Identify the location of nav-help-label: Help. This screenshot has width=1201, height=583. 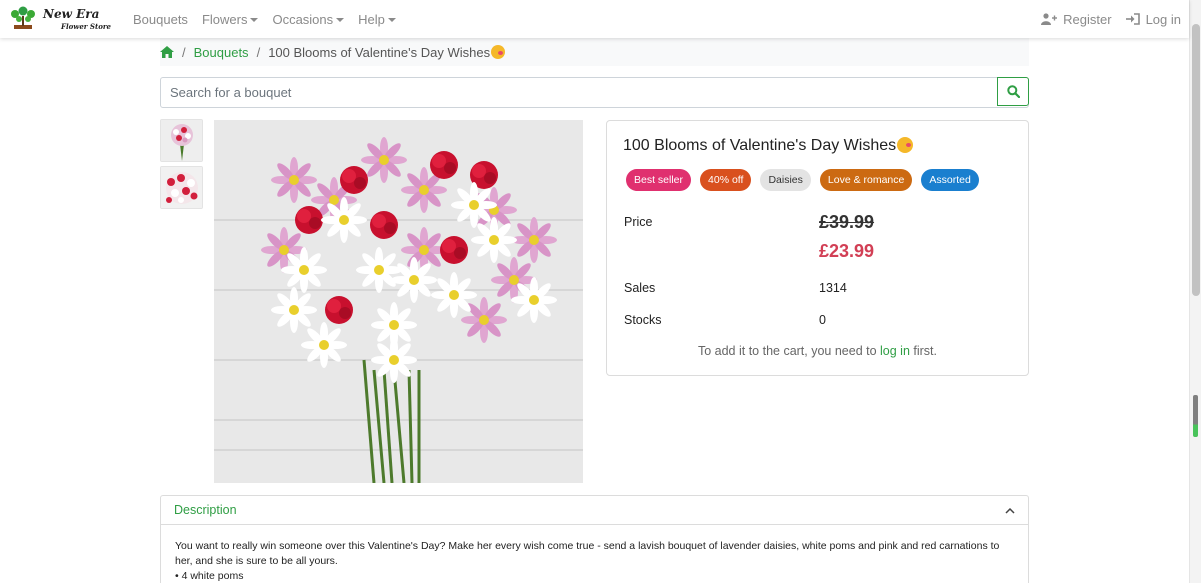
(371, 19).